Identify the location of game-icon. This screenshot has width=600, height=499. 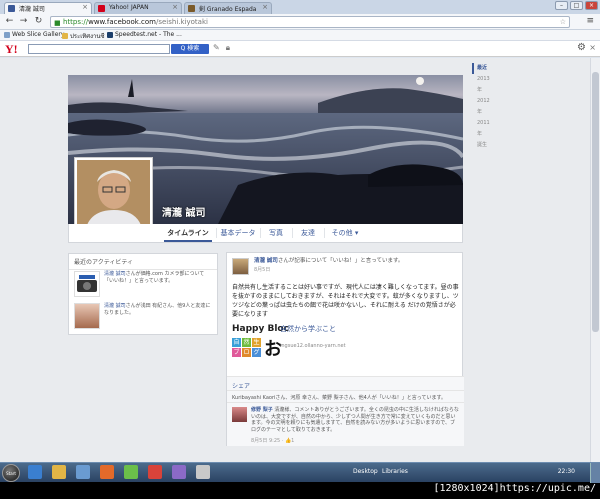
(191, 8).